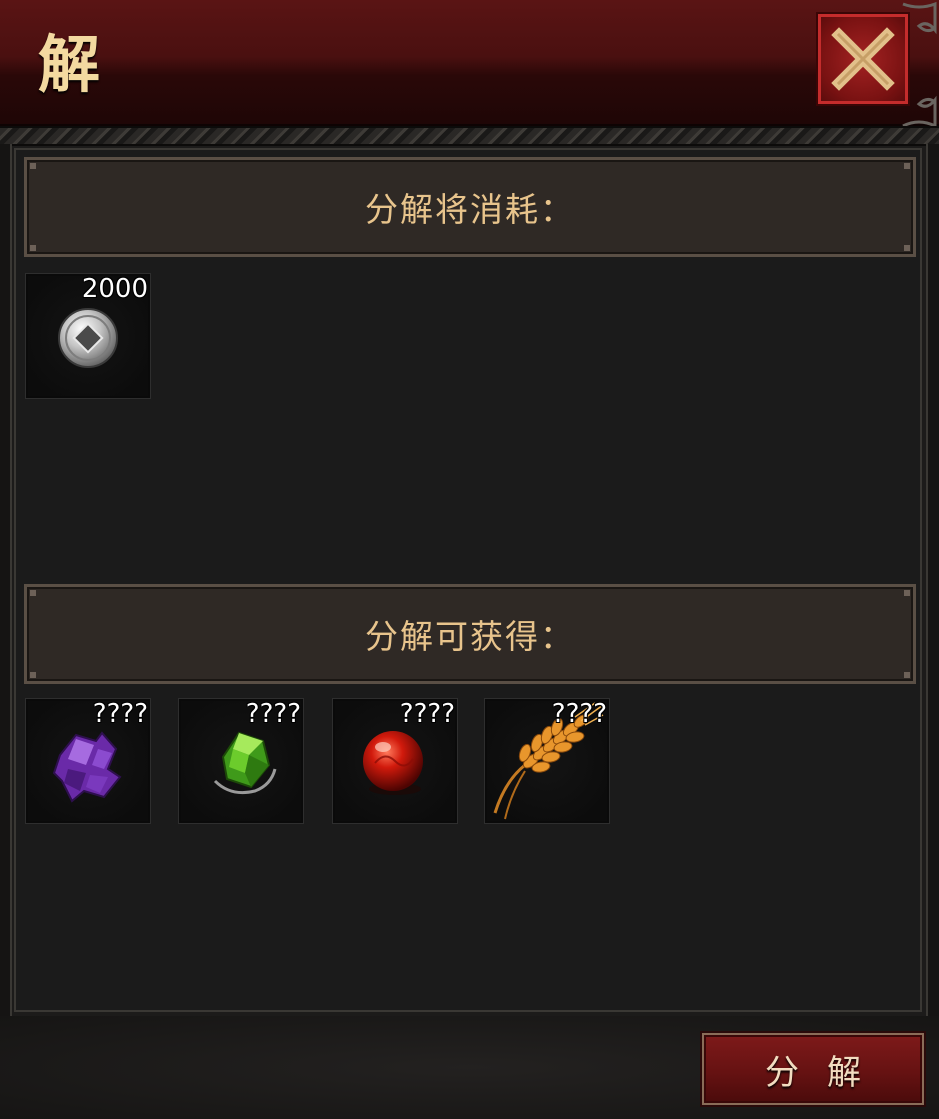 The width and height of the screenshot is (939, 1119). I want to click on green-gem-icon, so click(245, 763).